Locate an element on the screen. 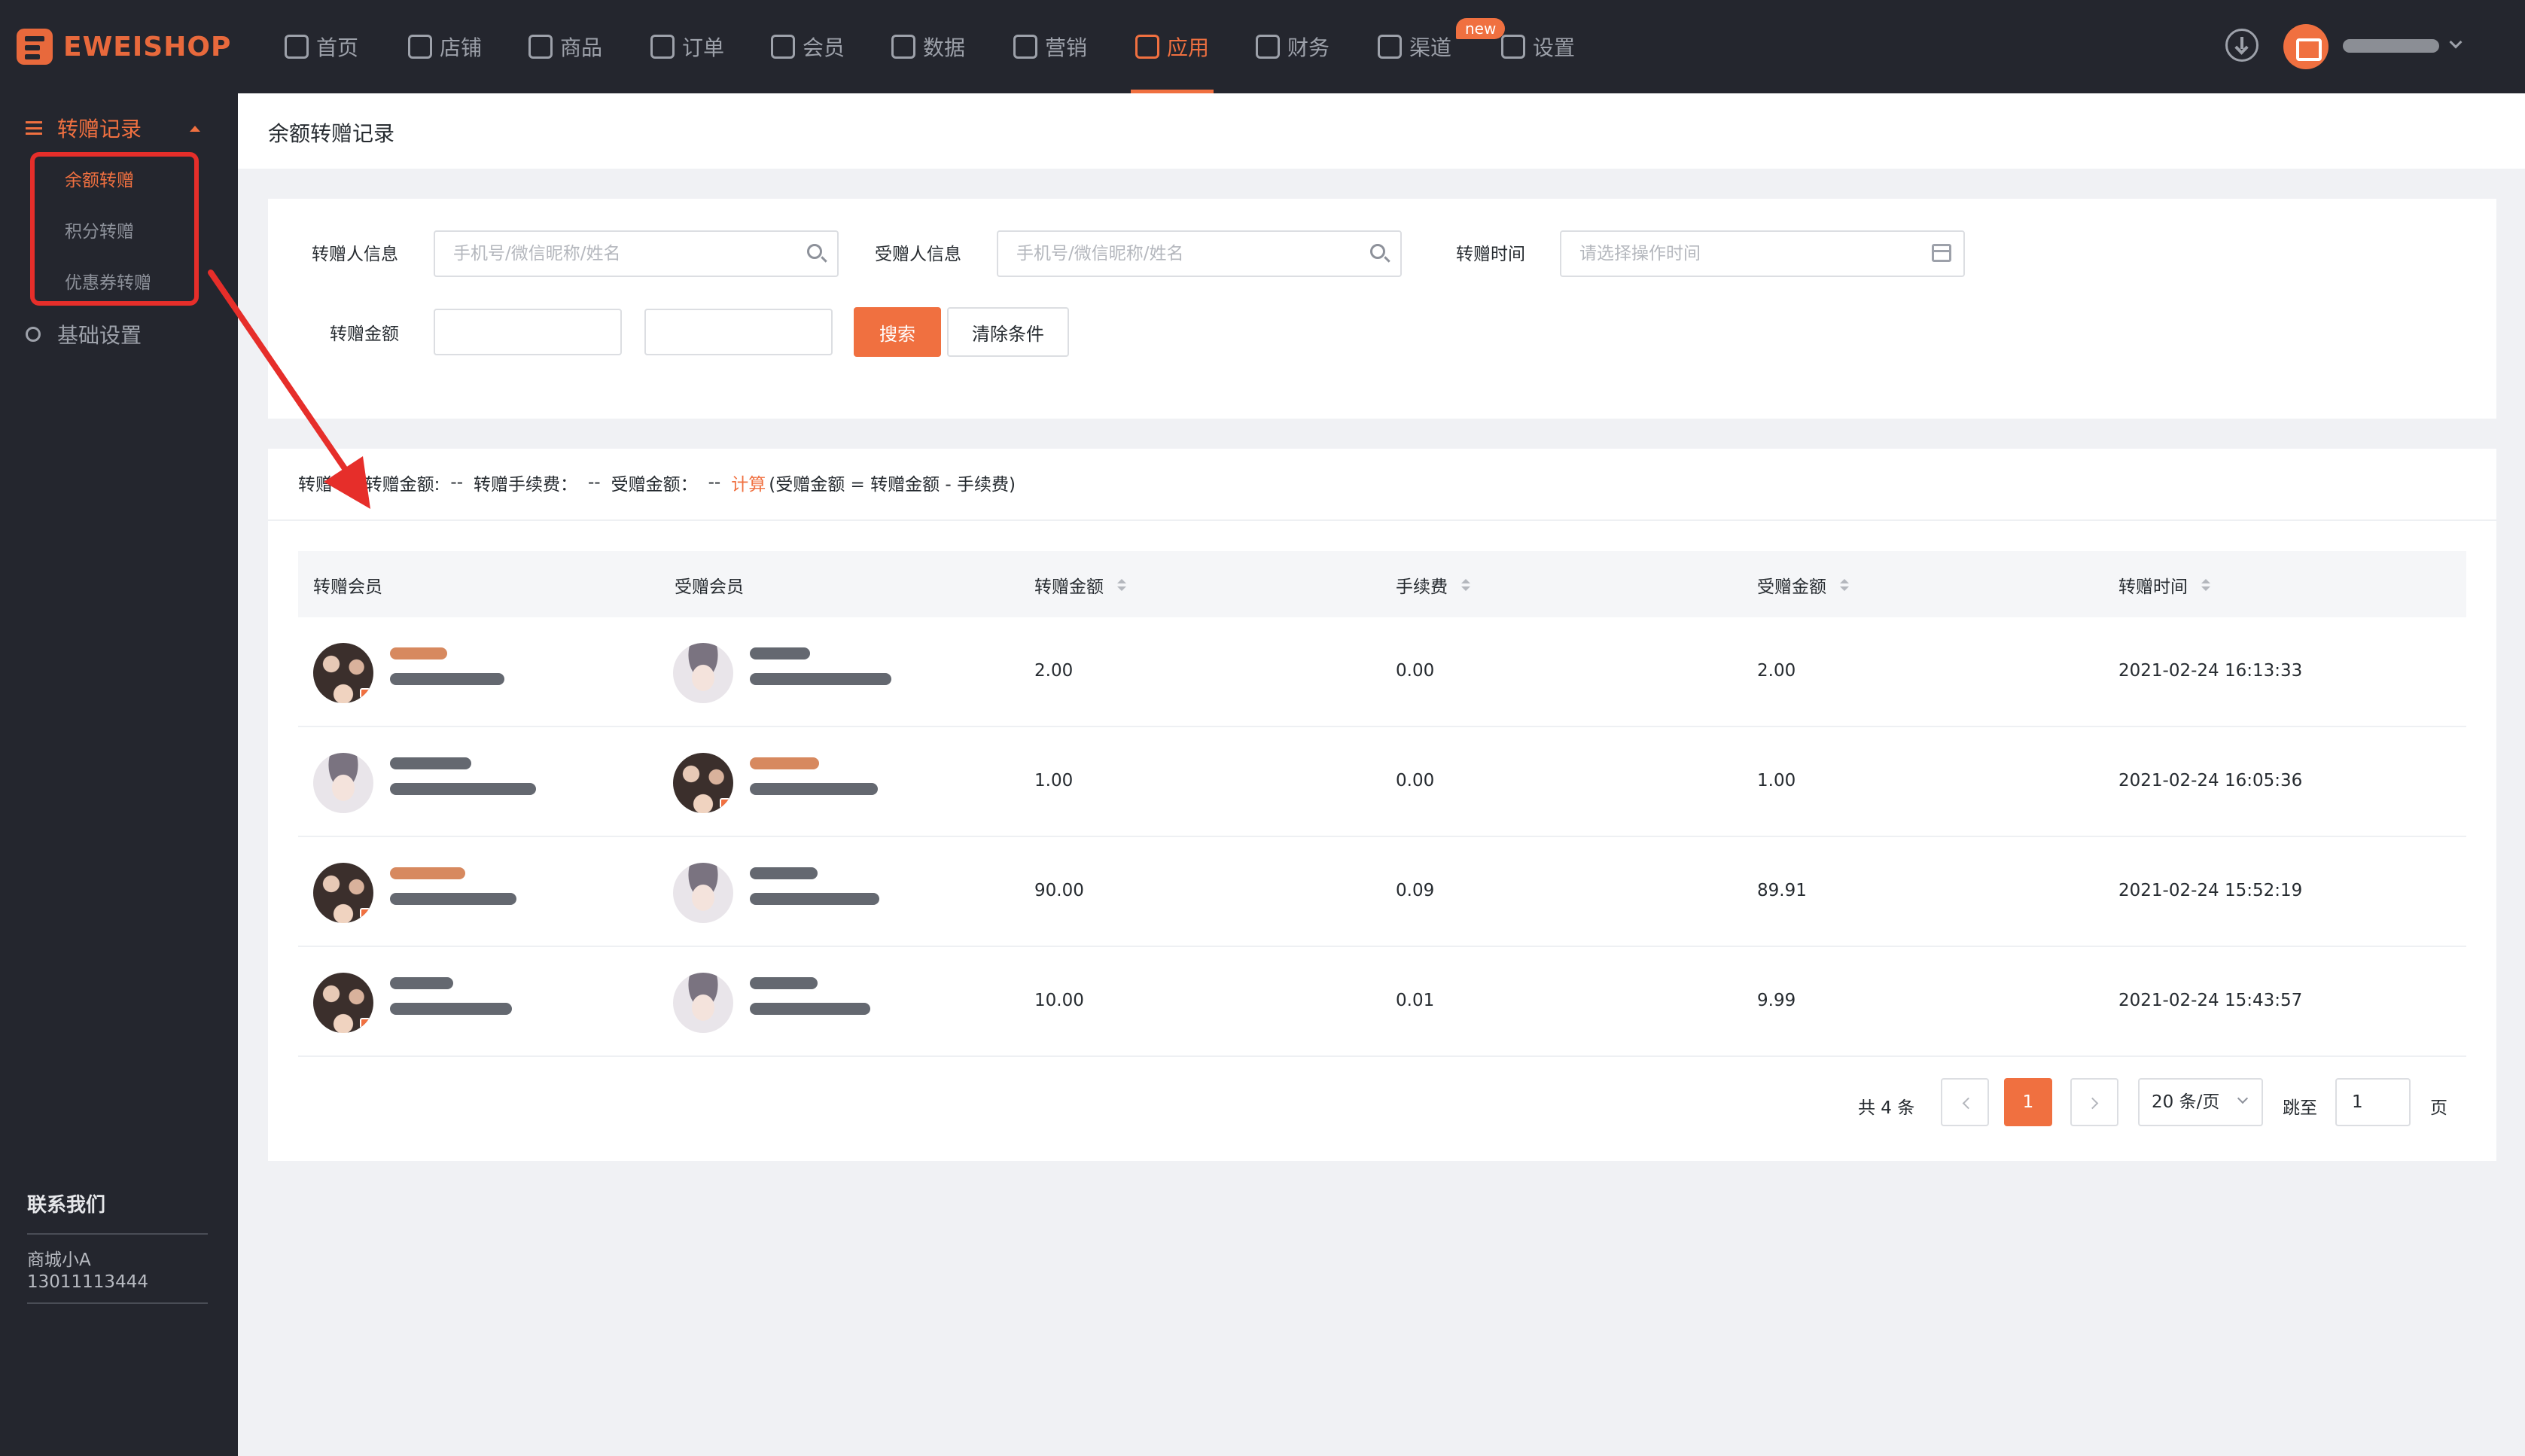  store-icon is located at coordinates (420, 47).